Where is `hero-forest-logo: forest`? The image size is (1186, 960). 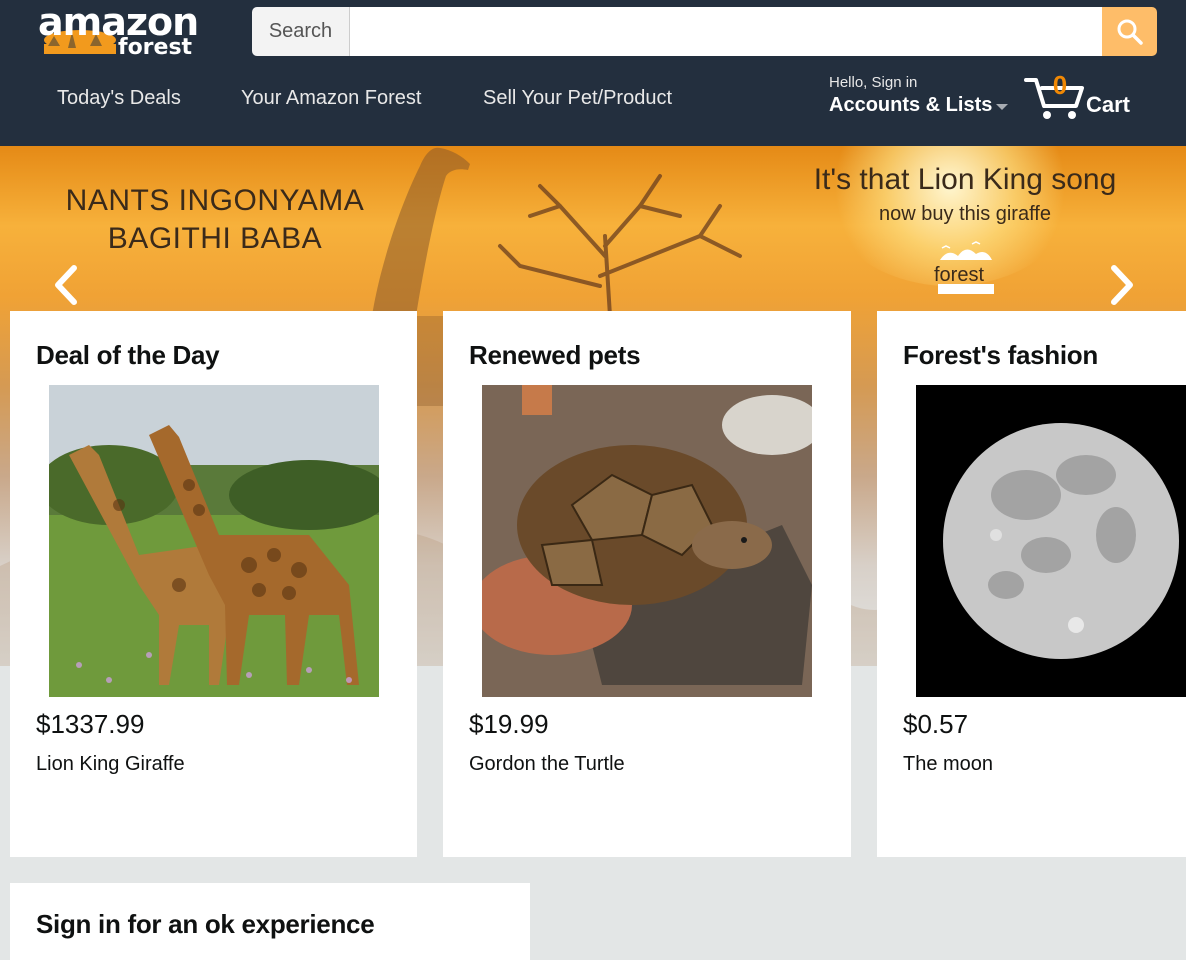 hero-forest-logo: forest is located at coordinates (966, 268).